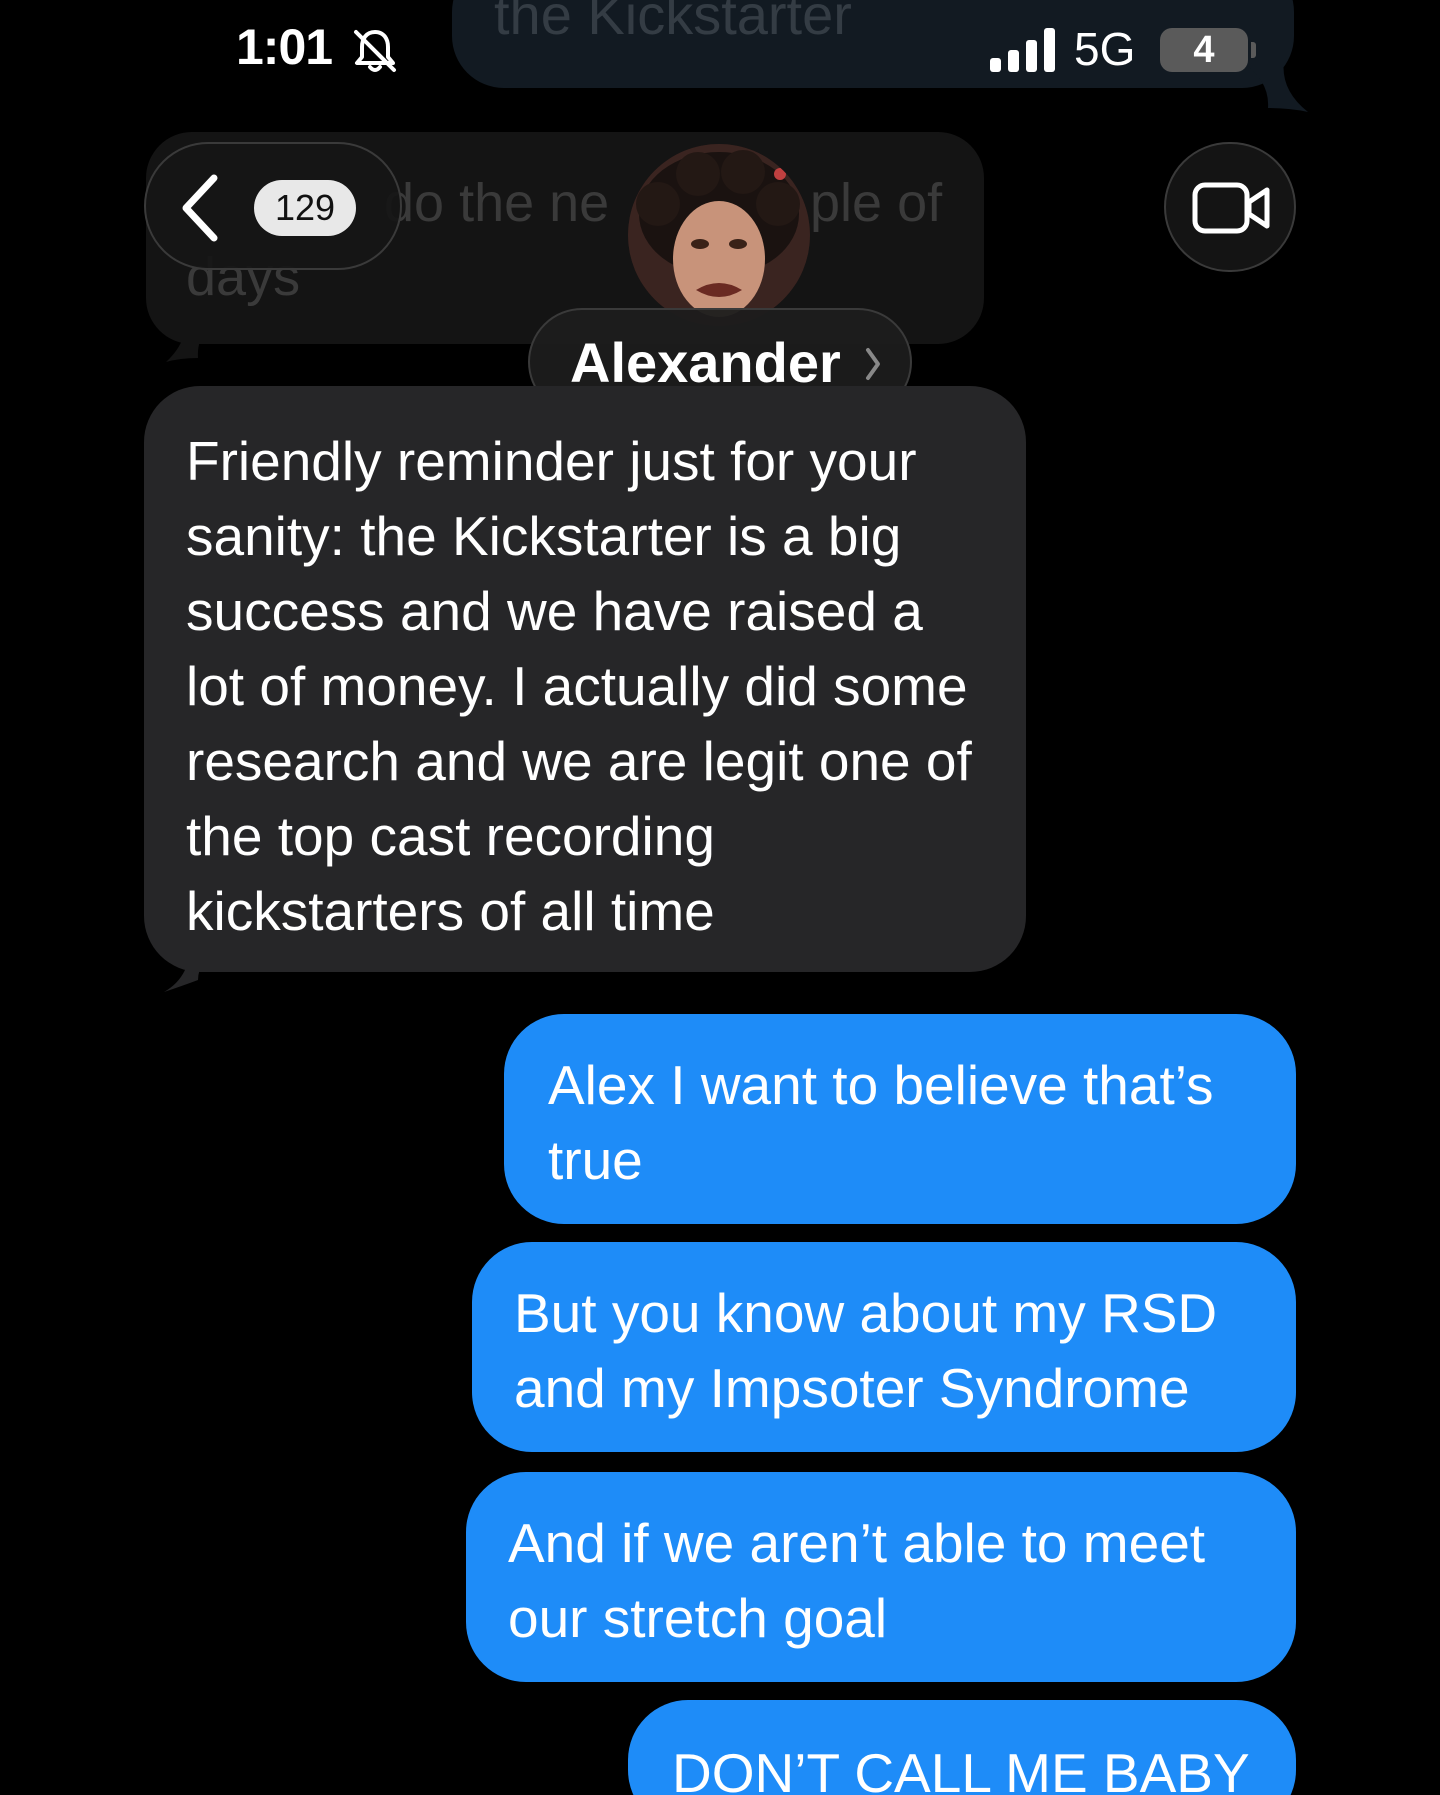 The height and width of the screenshot is (1795, 1440). I want to click on ghost-received-text-right: ple of, so click(876, 203).